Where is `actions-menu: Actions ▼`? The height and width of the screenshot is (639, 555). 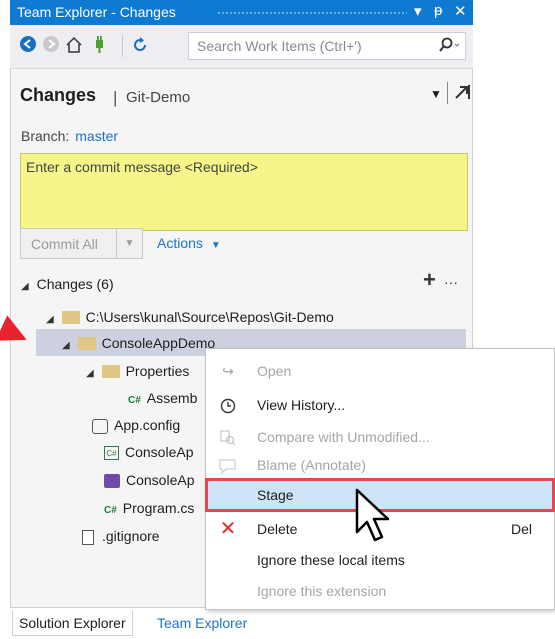
actions-menu: Actions ▼ is located at coordinates (189, 243).